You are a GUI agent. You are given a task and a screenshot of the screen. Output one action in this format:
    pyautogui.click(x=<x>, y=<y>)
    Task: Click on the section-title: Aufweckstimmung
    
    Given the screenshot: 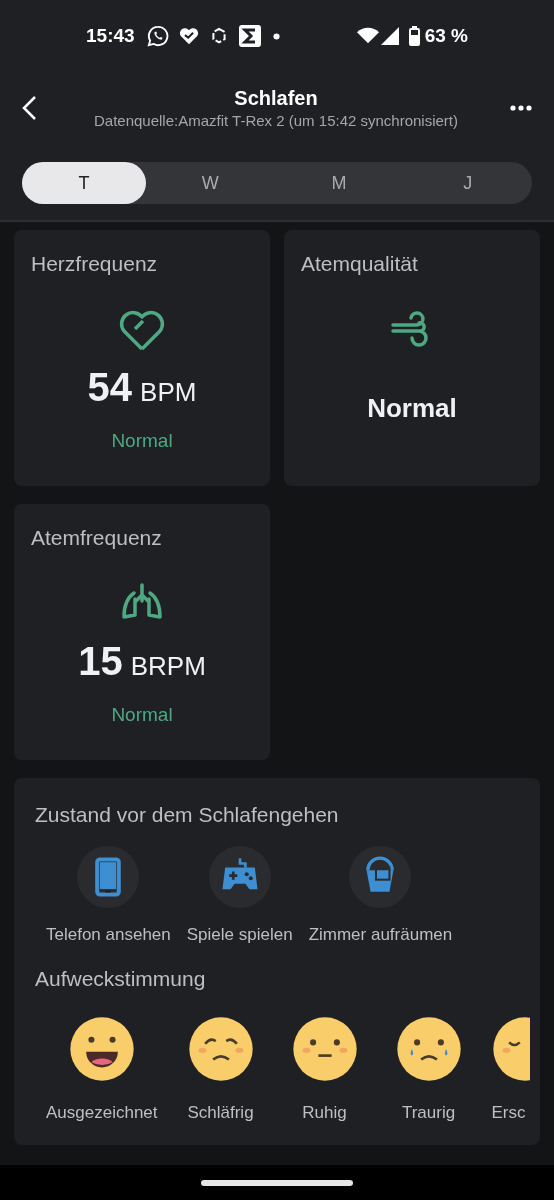 What is the action you would take?
    pyautogui.click(x=120, y=978)
    